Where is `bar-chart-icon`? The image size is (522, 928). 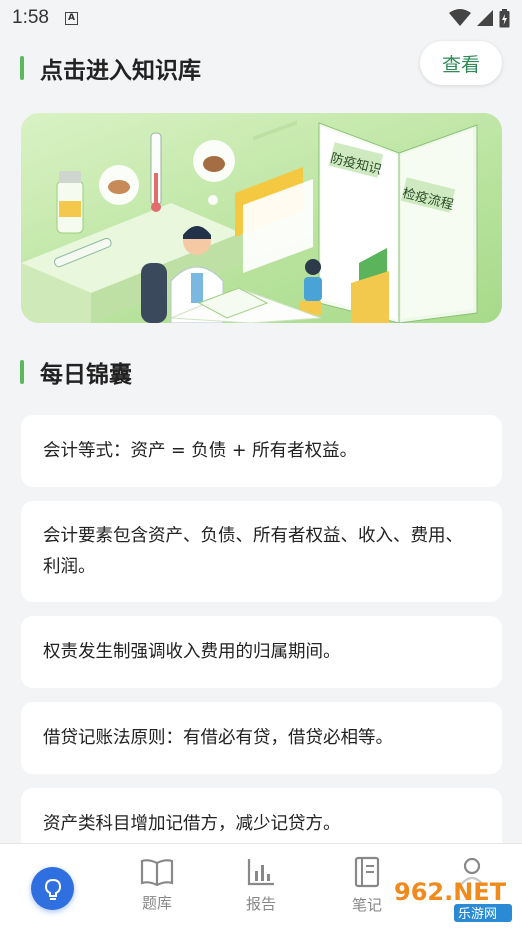
bar-chart-icon is located at coordinates (260, 872).